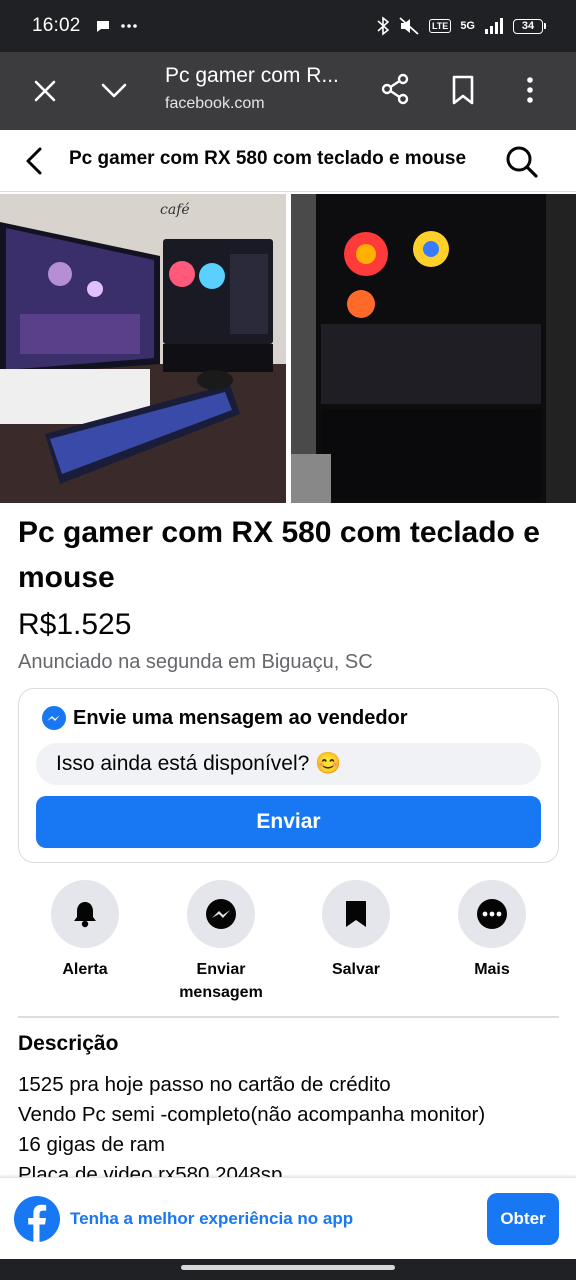 The image size is (576, 1280). Describe the element at coordinates (467, 26) in the screenshot. I see `network-badge: 5G` at that location.